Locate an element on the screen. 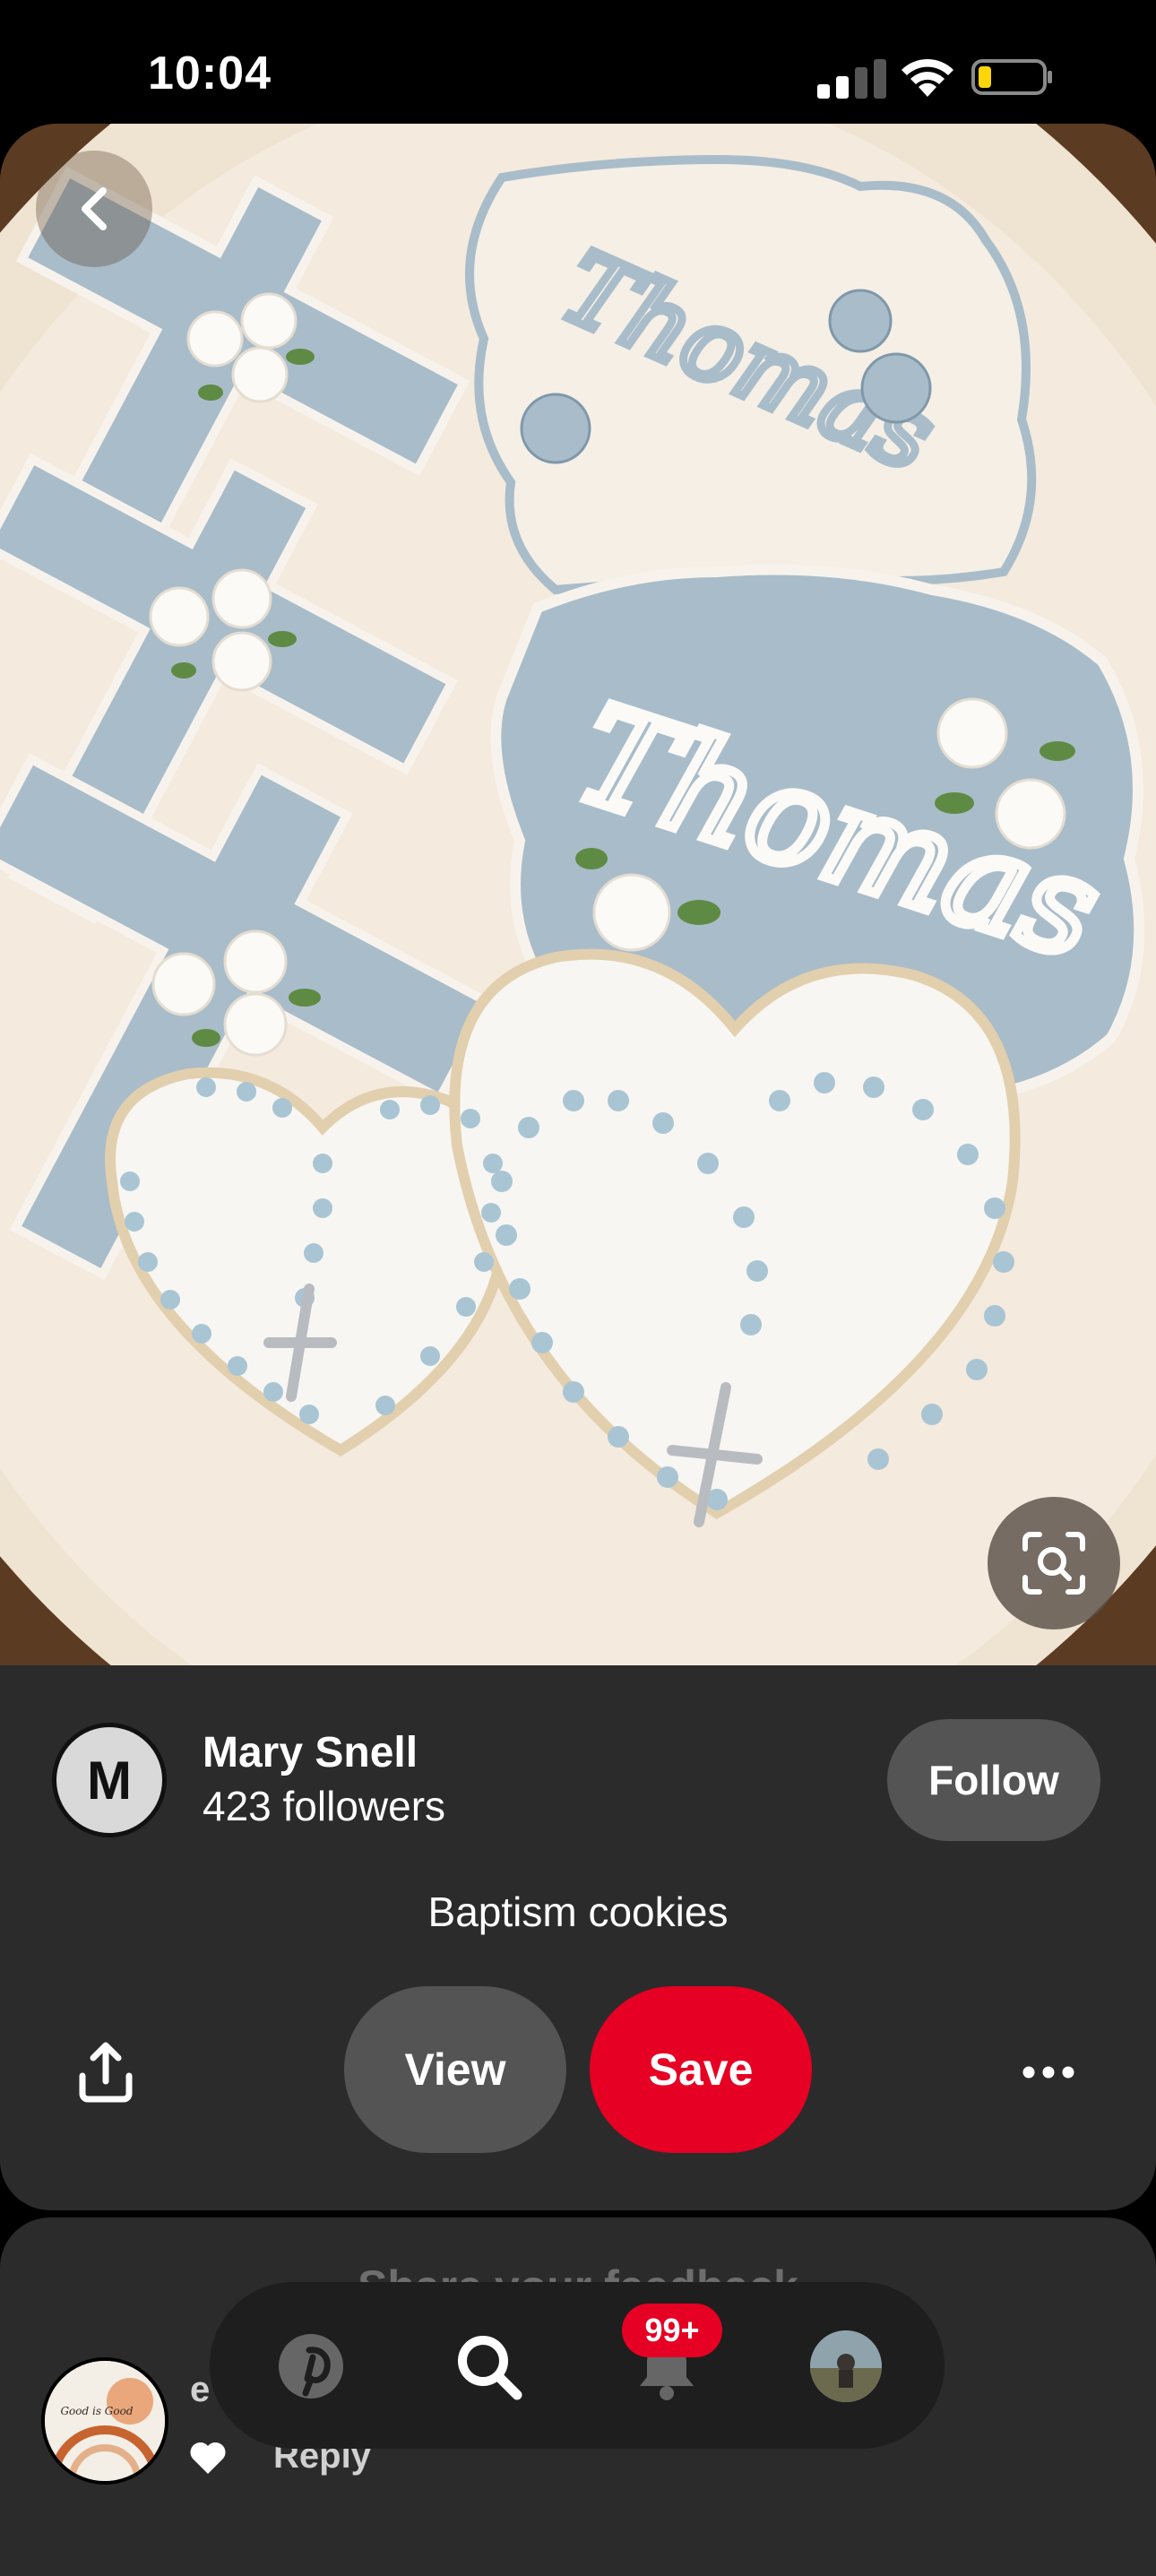 The width and height of the screenshot is (1156, 2576). notifications-badge: 99+ is located at coordinates (672, 2330).